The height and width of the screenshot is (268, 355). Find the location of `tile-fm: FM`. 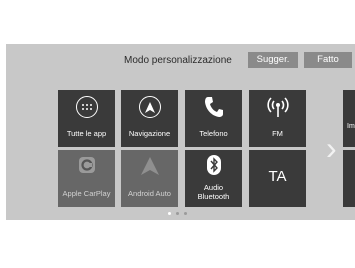

tile-fm: FM is located at coordinates (277, 118).